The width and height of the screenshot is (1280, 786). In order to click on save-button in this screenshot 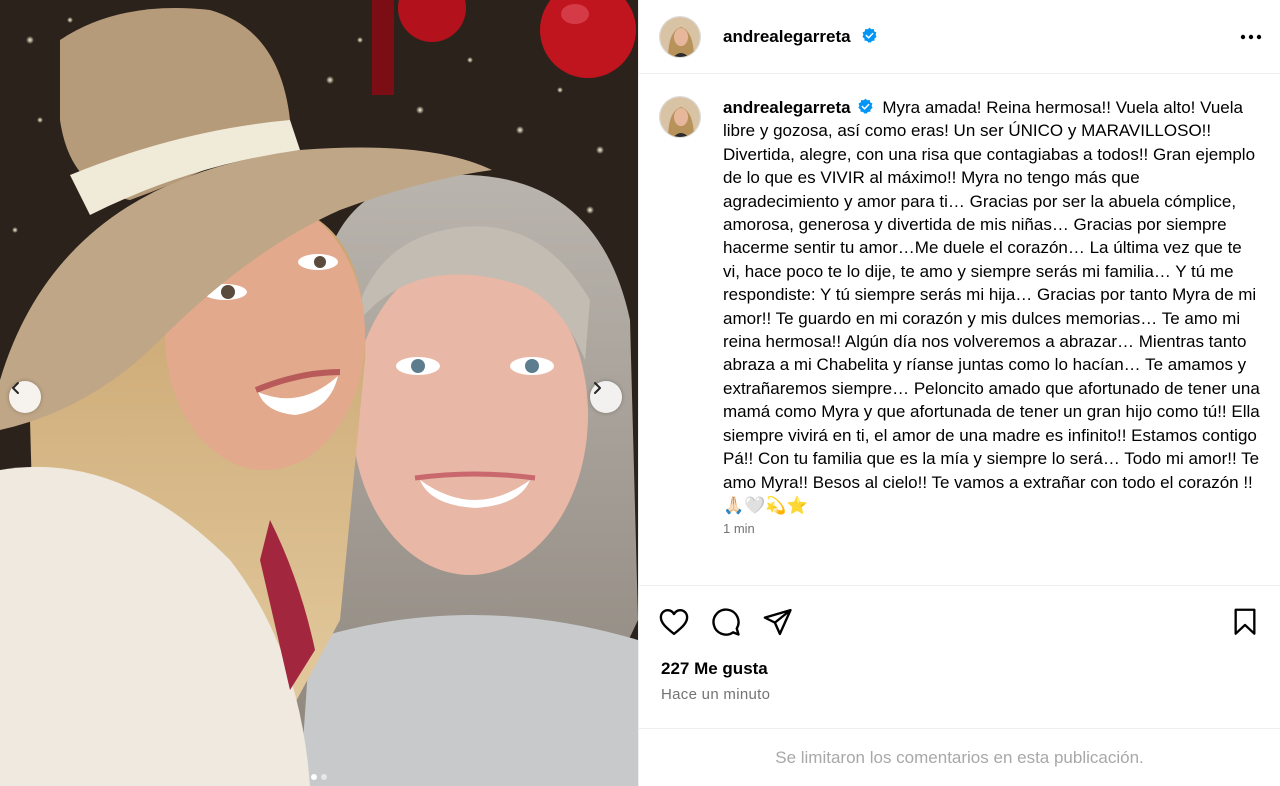, I will do `click(1245, 622)`.